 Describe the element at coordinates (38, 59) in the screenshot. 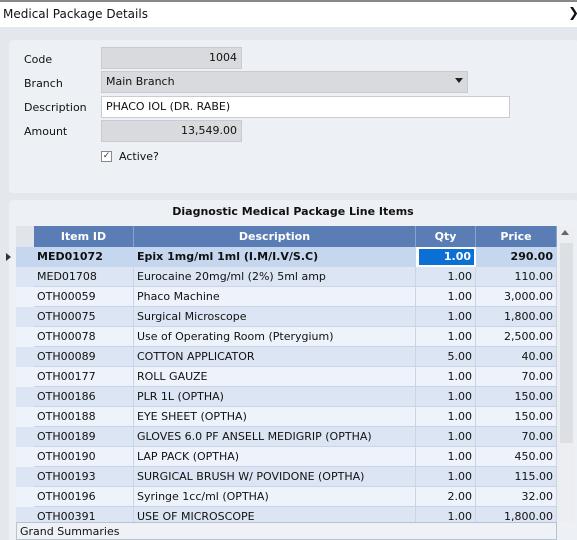

I see `code-label: Code` at that location.